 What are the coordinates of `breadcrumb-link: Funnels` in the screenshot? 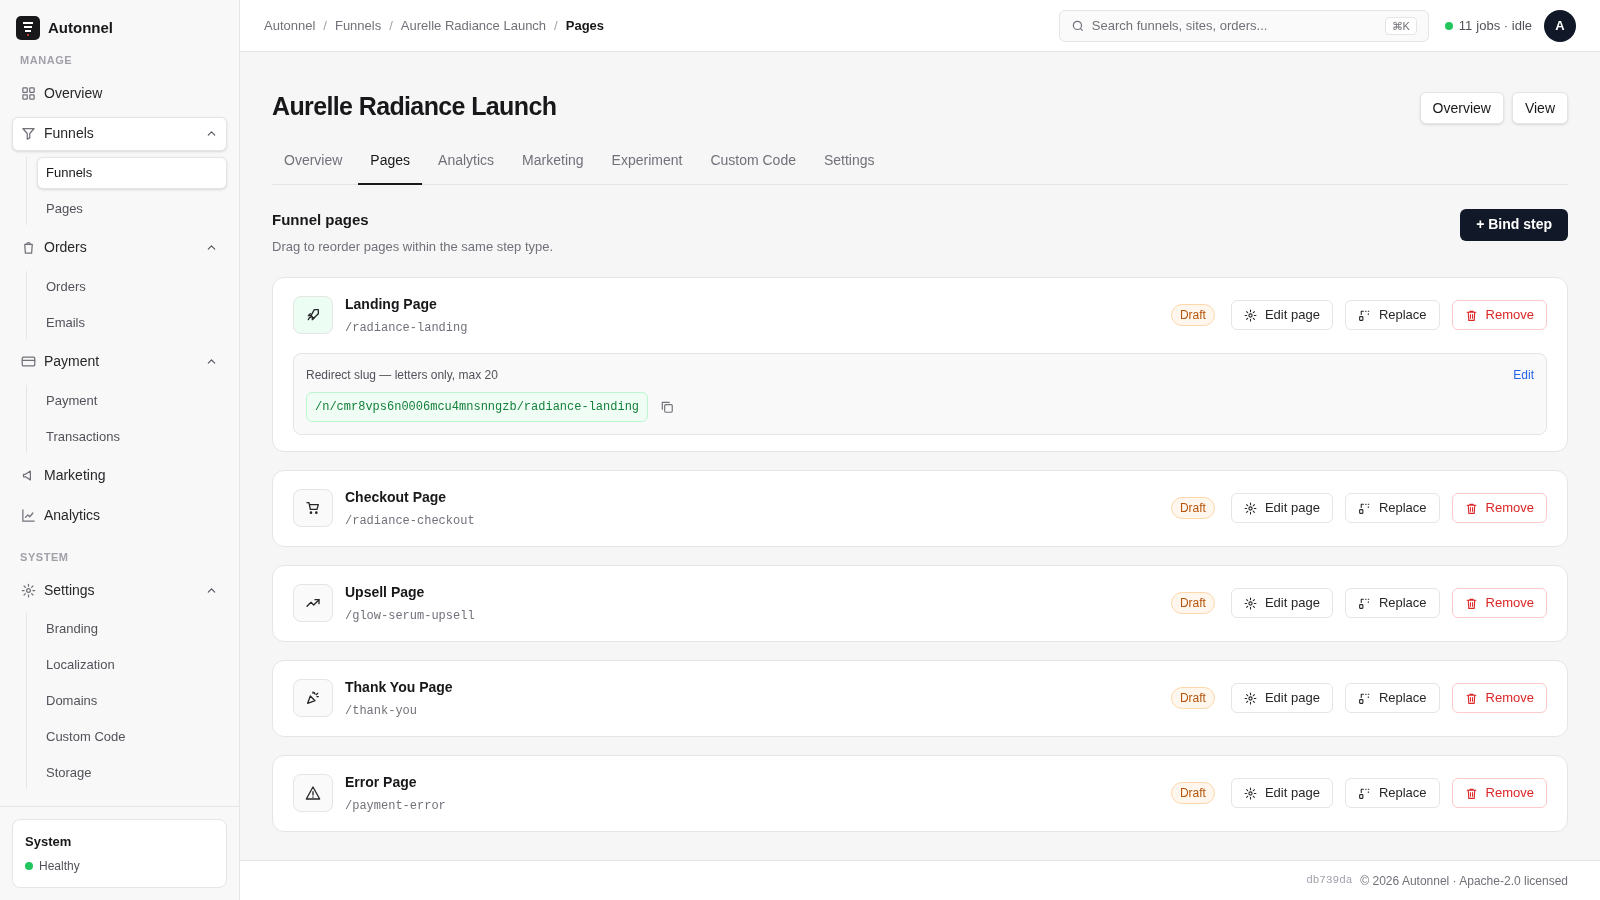 It's located at (358, 25).